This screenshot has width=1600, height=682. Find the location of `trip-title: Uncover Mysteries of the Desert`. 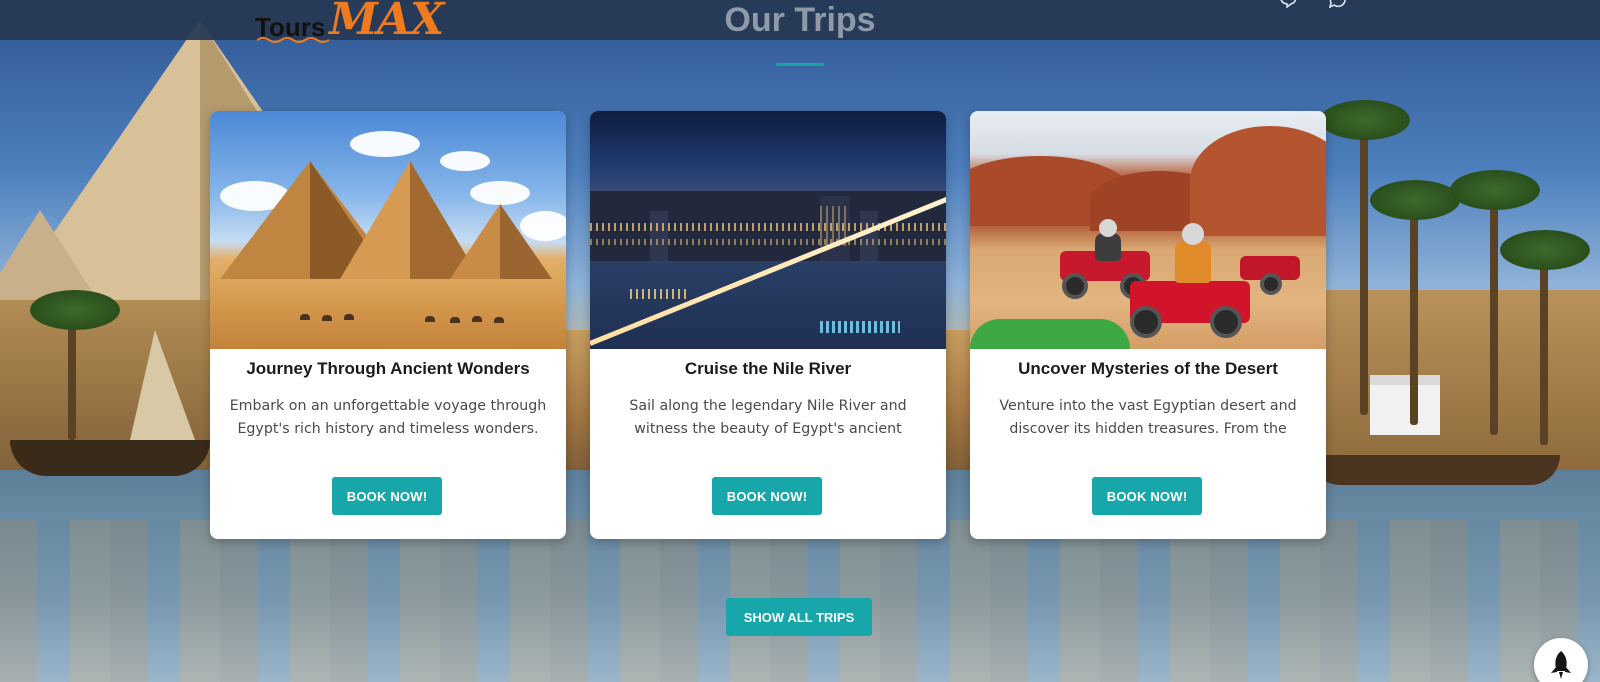

trip-title: Uncover Mysteries of the Desert is located at coordinates (1148, 368).